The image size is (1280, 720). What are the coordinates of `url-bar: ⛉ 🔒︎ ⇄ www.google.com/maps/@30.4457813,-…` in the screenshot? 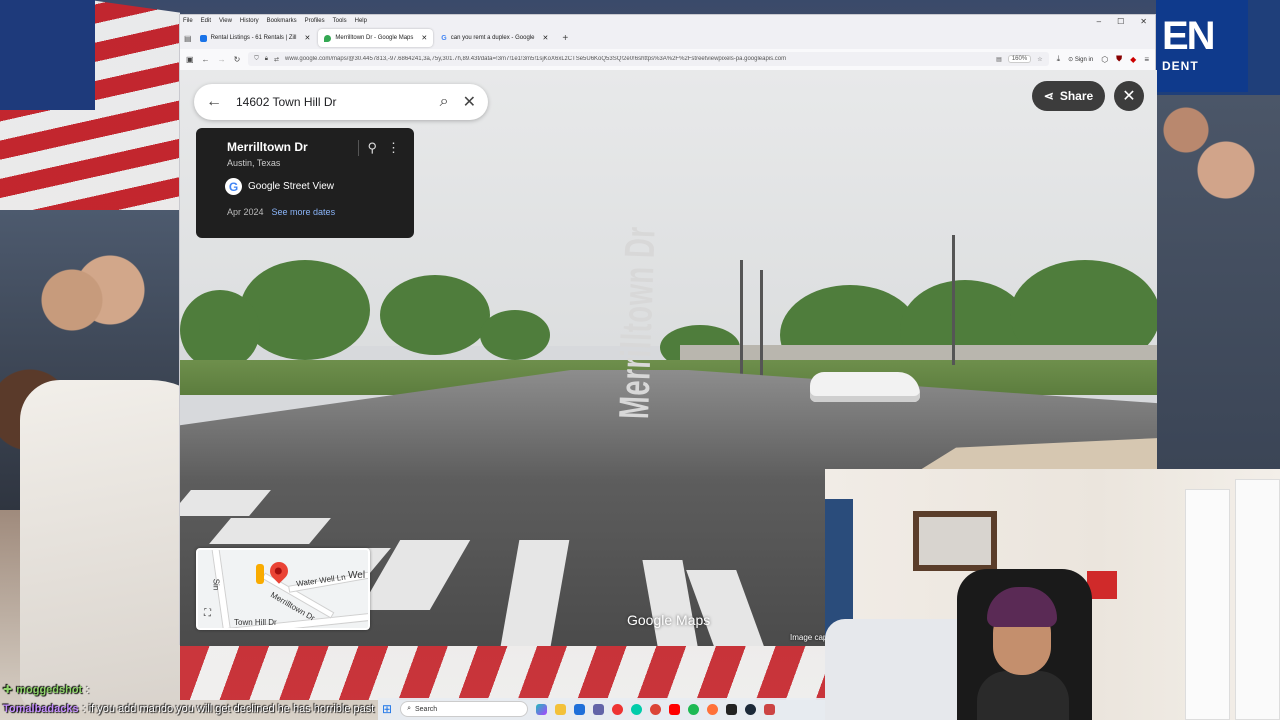 It's located at (648, 59).